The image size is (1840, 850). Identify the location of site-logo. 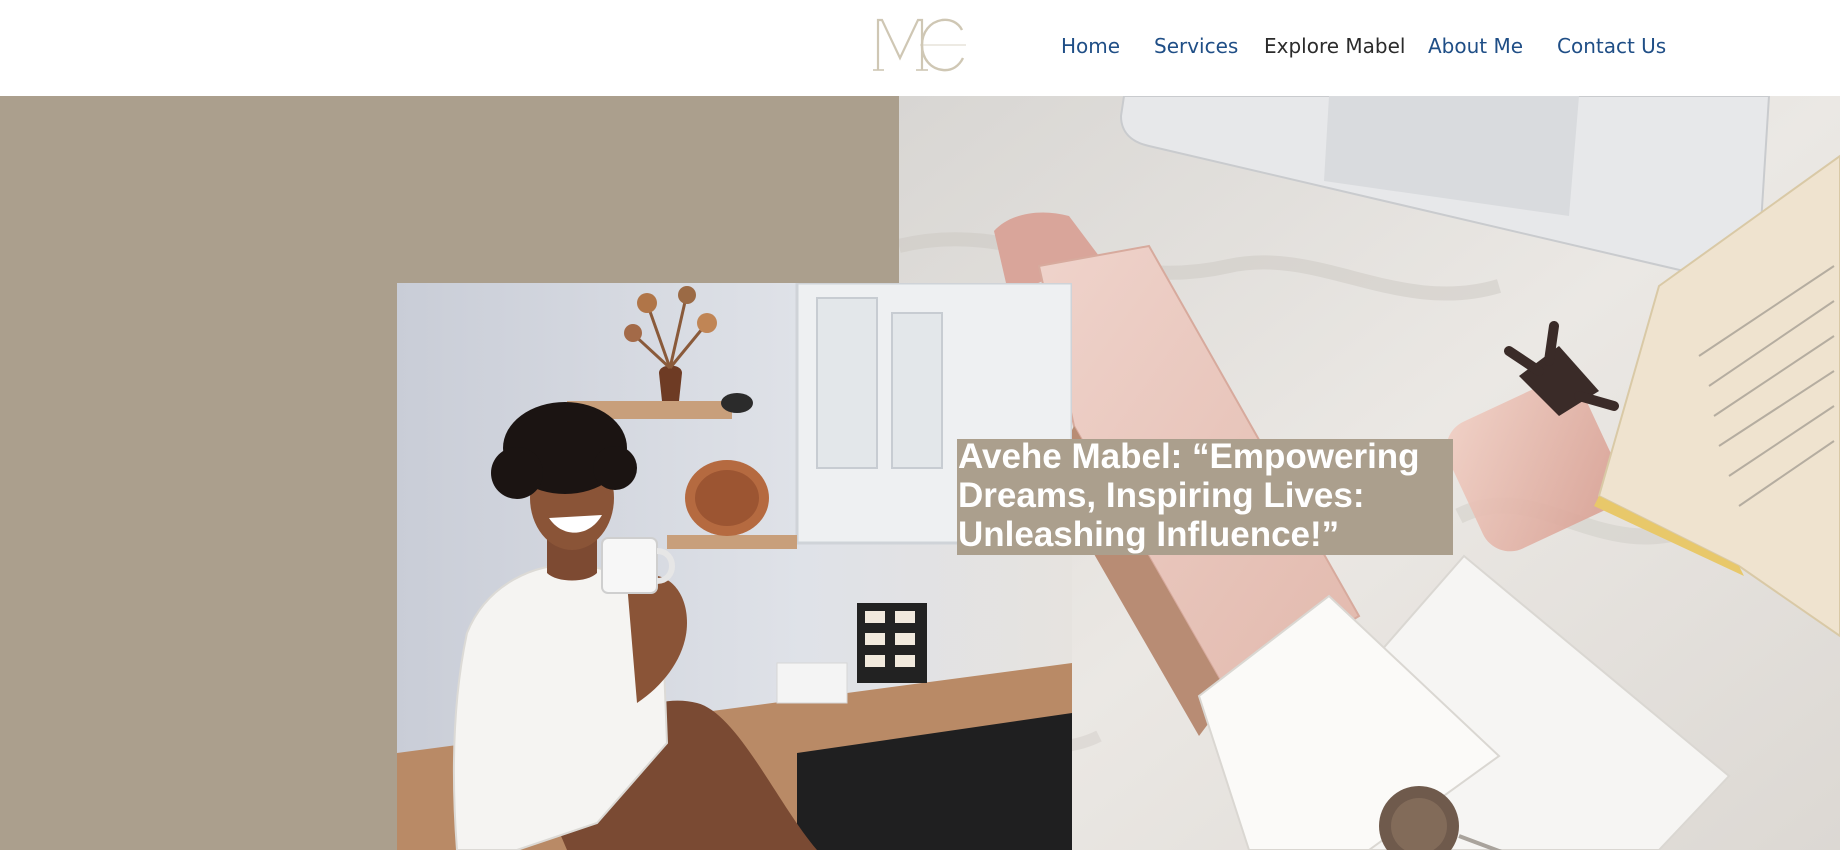
(920, 44).